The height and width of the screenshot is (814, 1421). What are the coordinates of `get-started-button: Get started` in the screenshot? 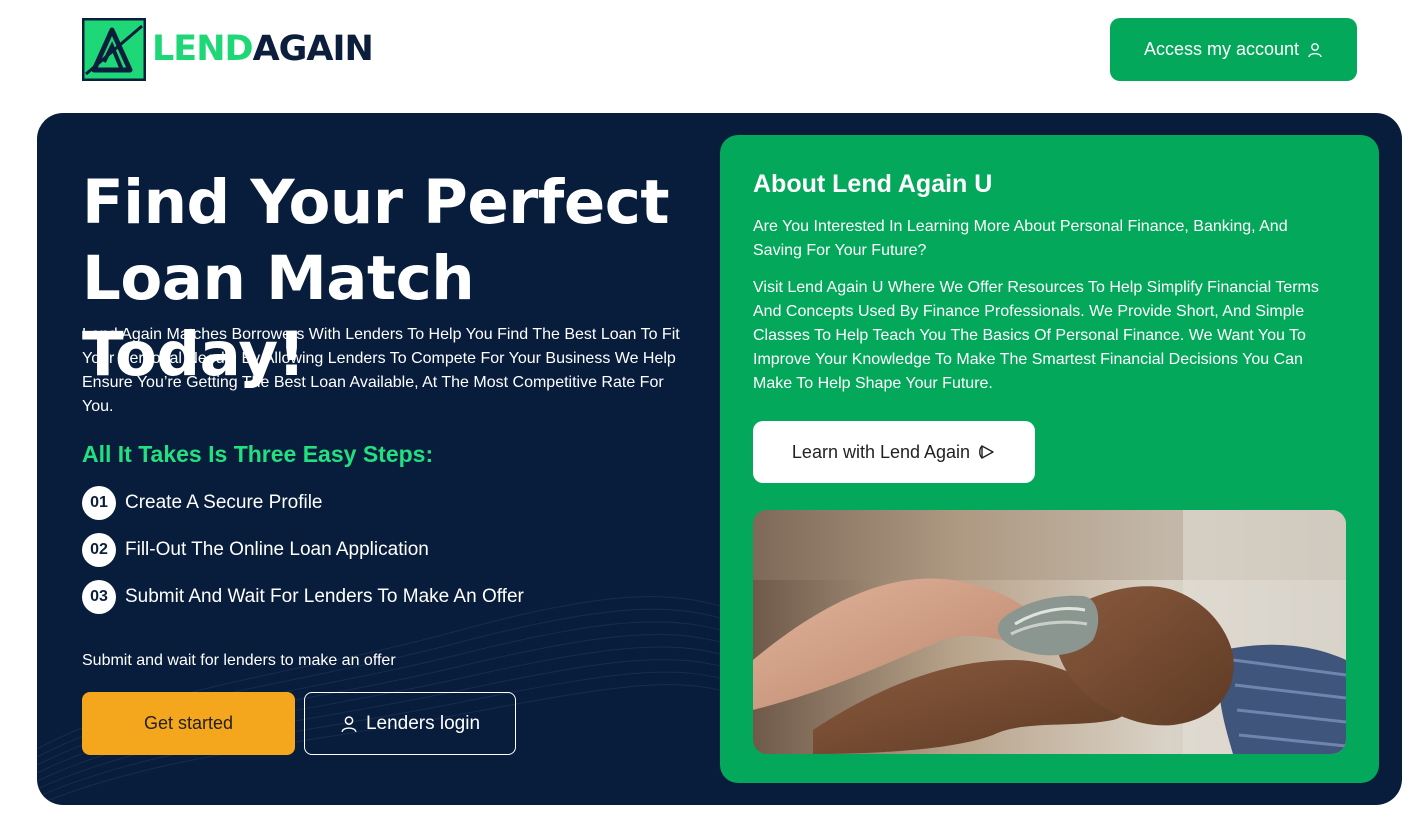 It's located at (188, 723).